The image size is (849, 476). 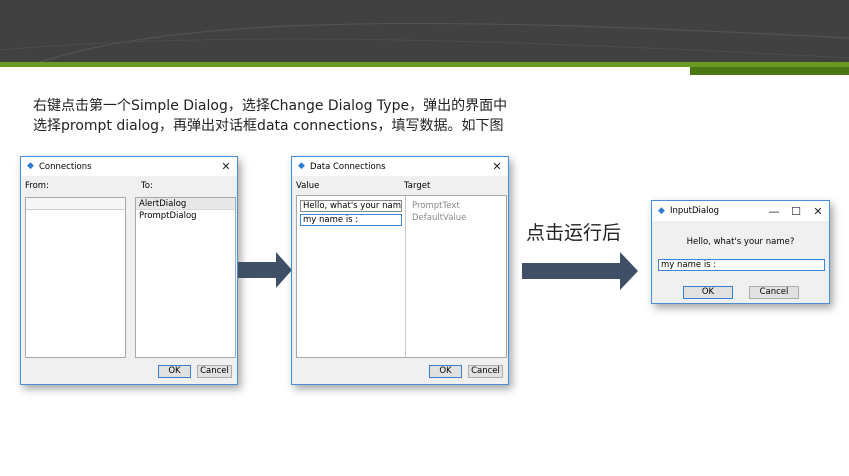 I want to click on input-dialog-title: InputDialog, so click(x=695, y=211).